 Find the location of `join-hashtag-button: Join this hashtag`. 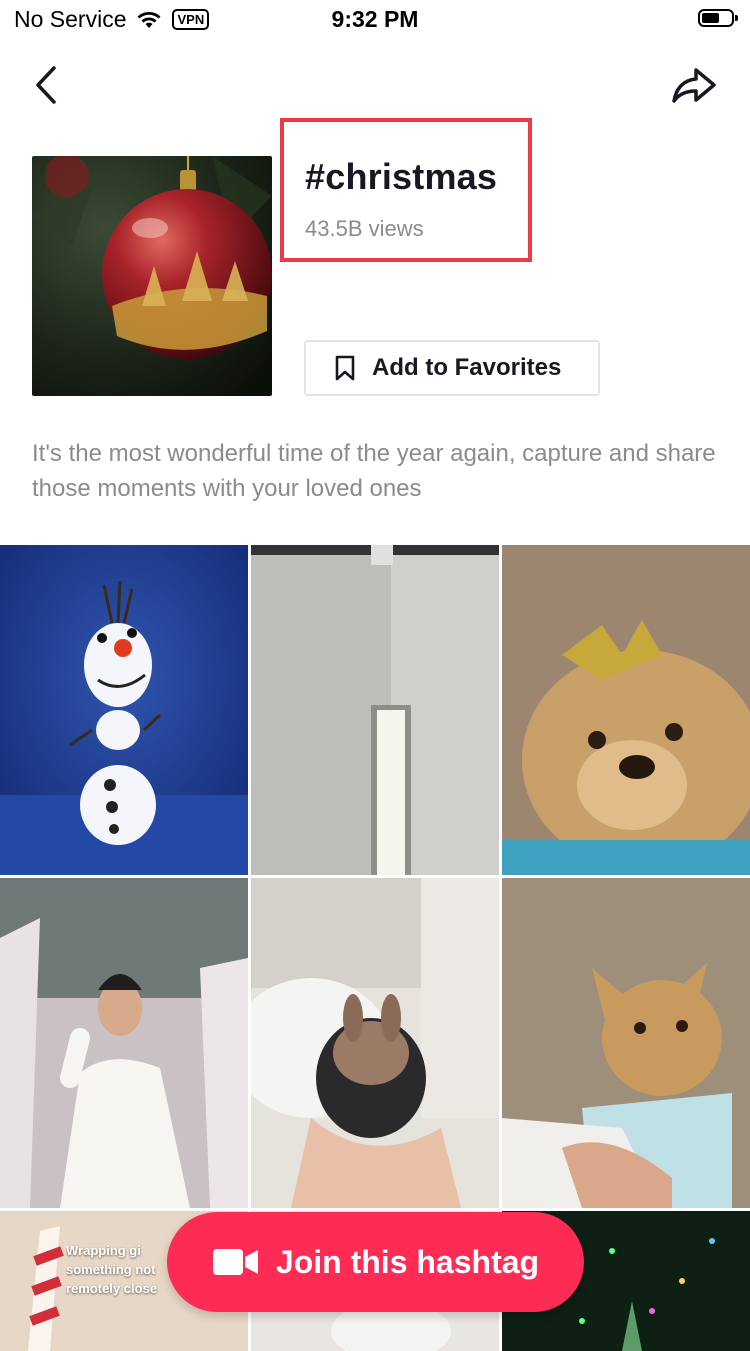

join-hashtag-button: Join this hashtag is located at coordinates (375, 1262).